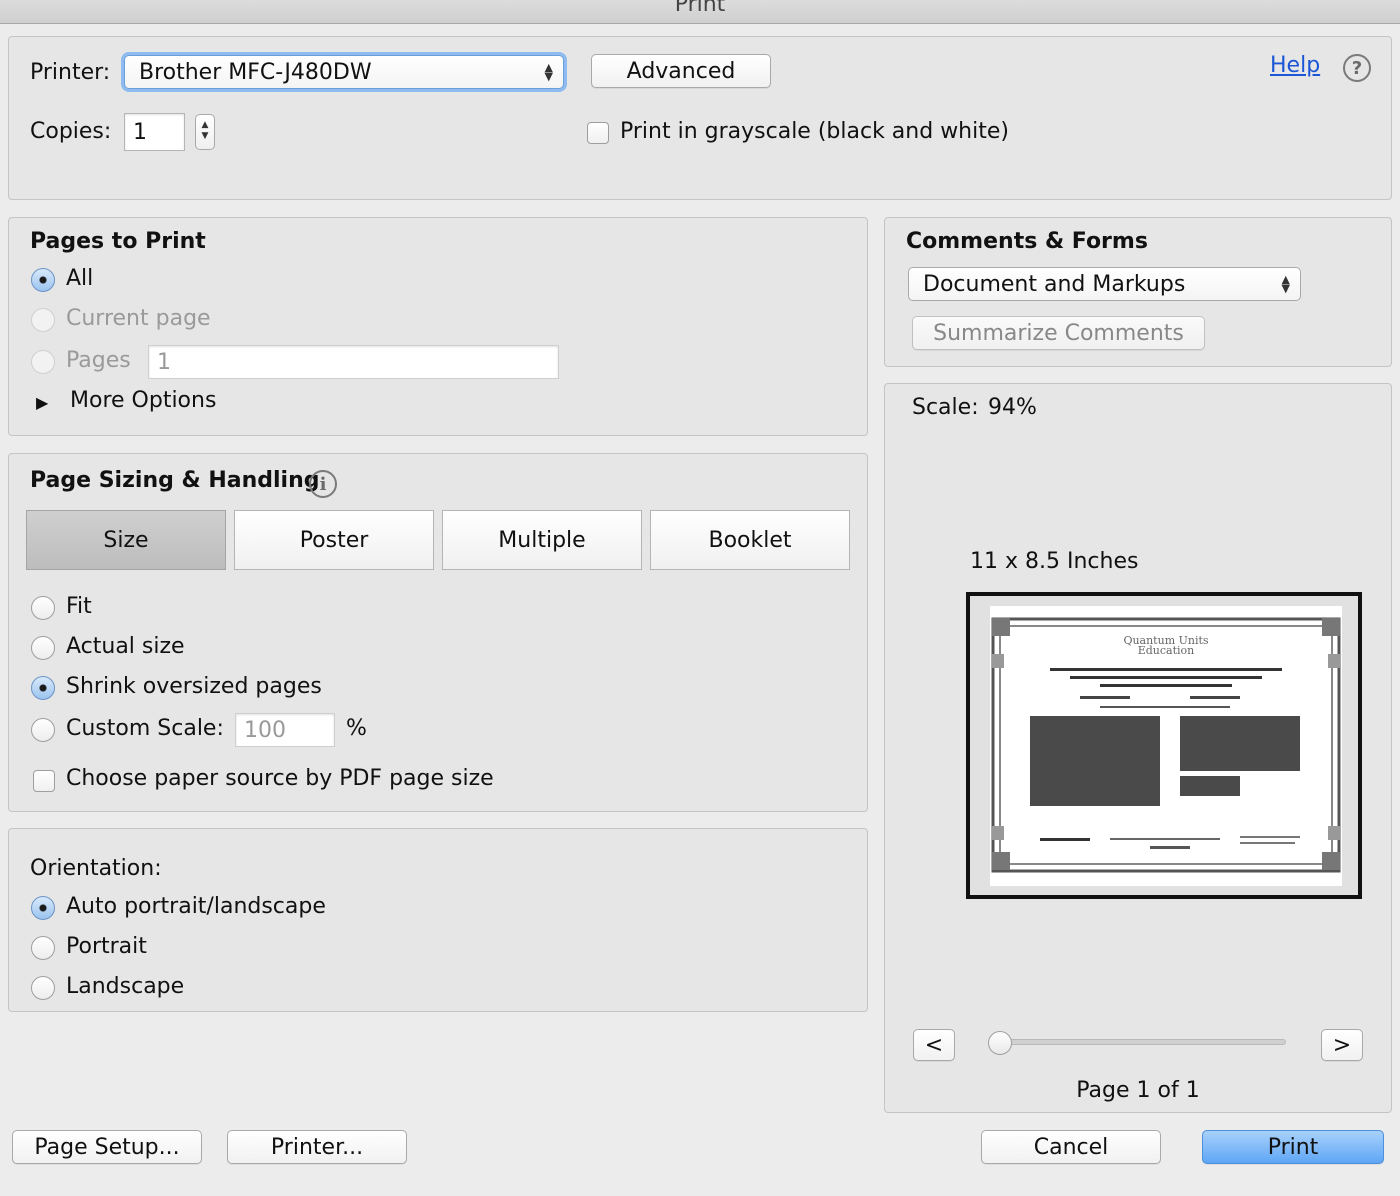 The height and width of the screenshot is (1196, 1400). What do you see at coordinates (43, 730) in the screenshot?
I see `radio-custom-scale` at bounding box center [43, 730].